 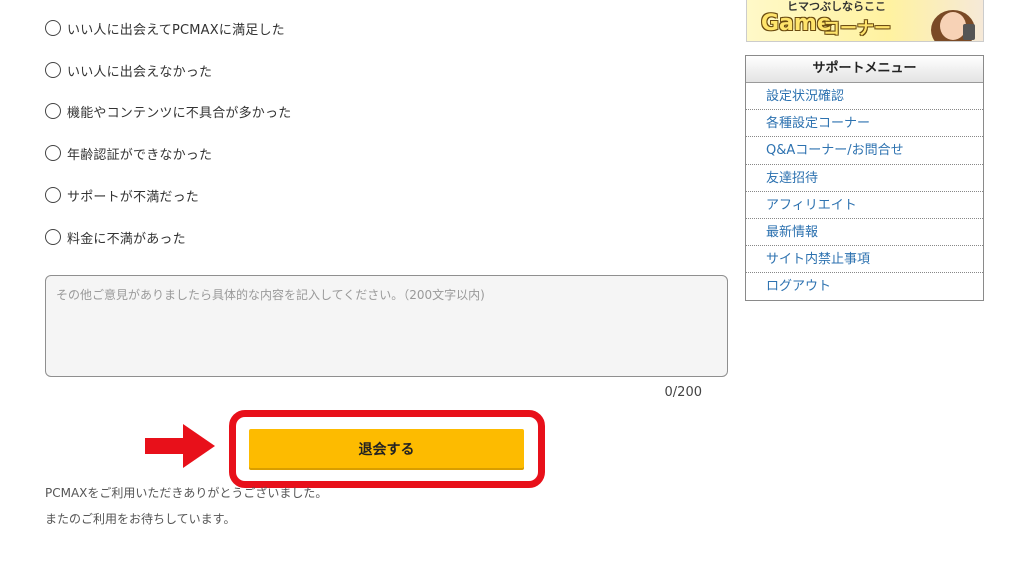 I want to click on survey-option-price: 料金に不満があった, so click(x=115, y=237).